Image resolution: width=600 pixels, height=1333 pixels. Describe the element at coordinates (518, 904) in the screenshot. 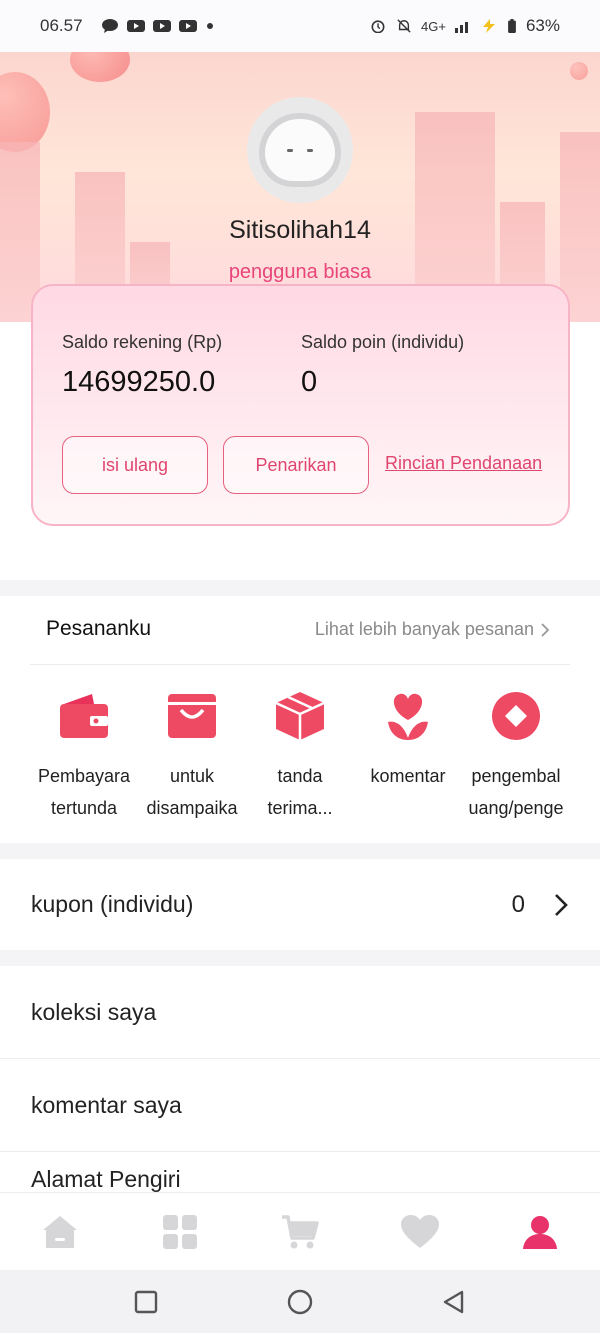

I see `coupon-count: 0` at that location.